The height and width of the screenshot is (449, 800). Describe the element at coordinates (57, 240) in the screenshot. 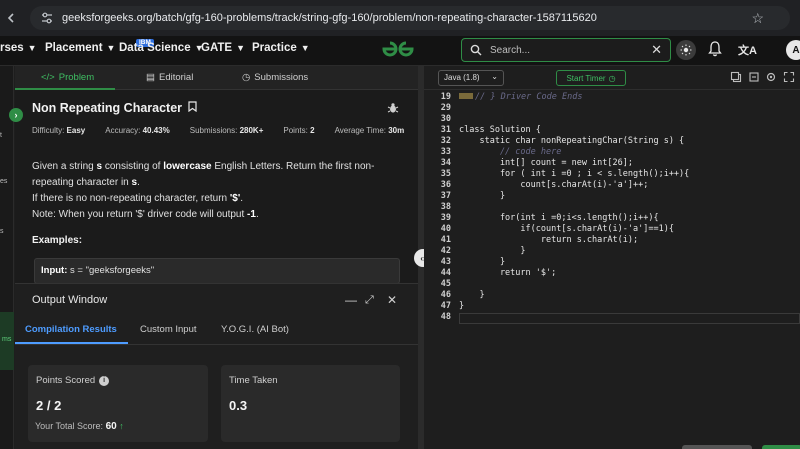

I see `examples-heading: Examples:` at that location.